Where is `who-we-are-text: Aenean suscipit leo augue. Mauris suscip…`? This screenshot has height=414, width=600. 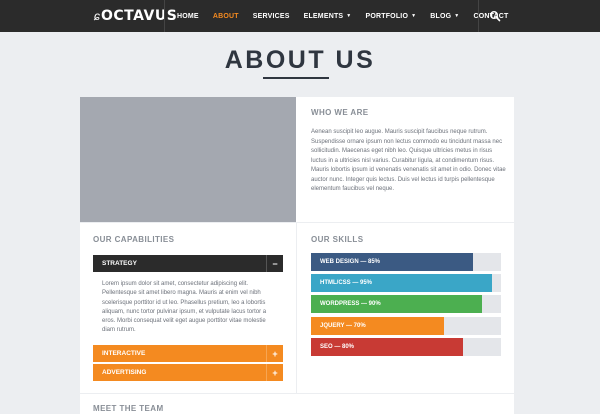
who-we-are-text: Aenean suscipit leo augue. Mauris suscip… is located at coordinates (408, 160).